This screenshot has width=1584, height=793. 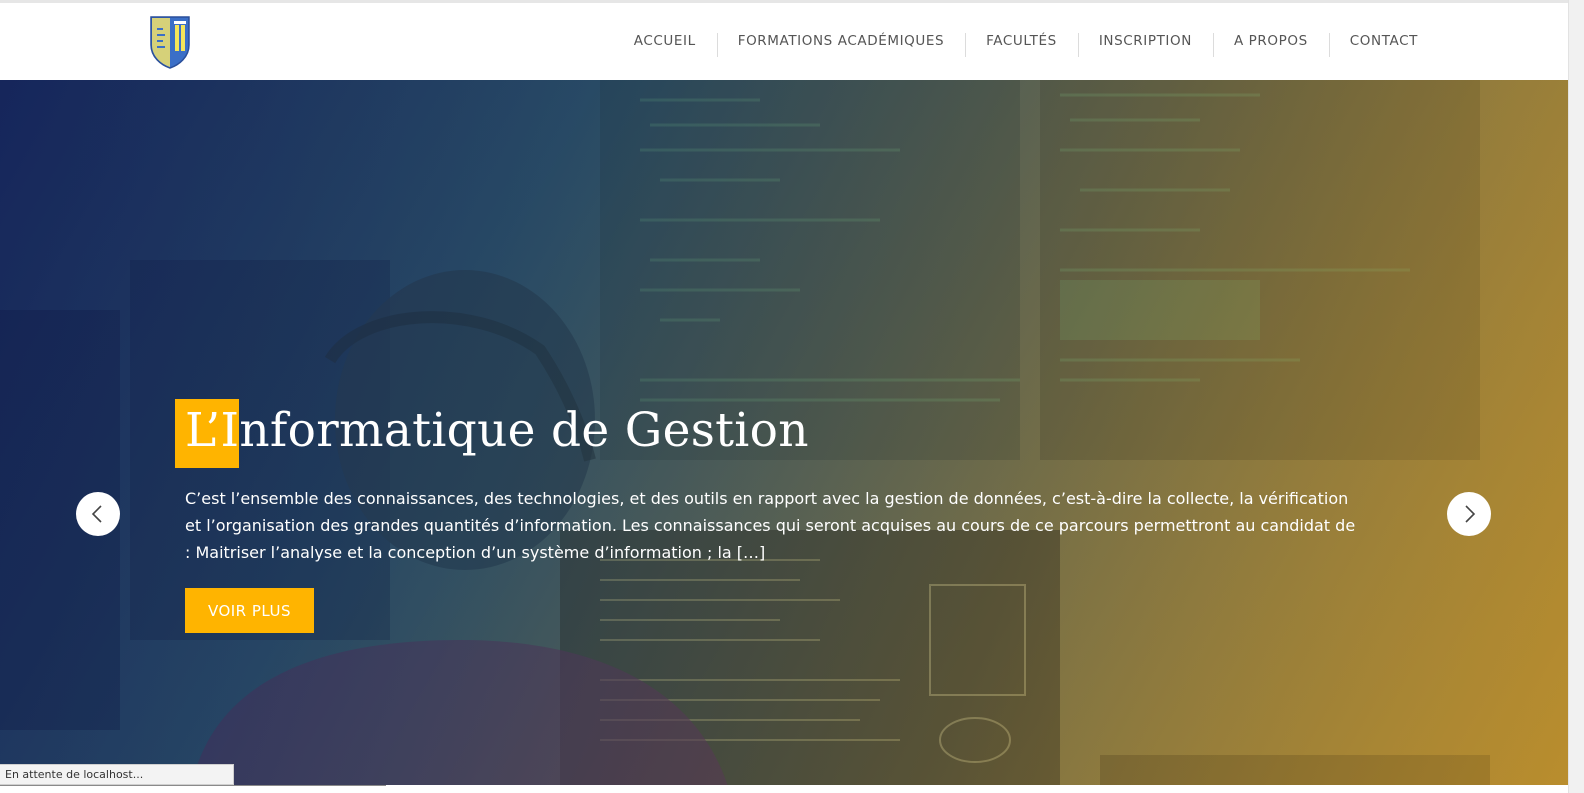 I want to click on nav-item-inscription: INSCRIPTION, so click(x=1145, y=41).